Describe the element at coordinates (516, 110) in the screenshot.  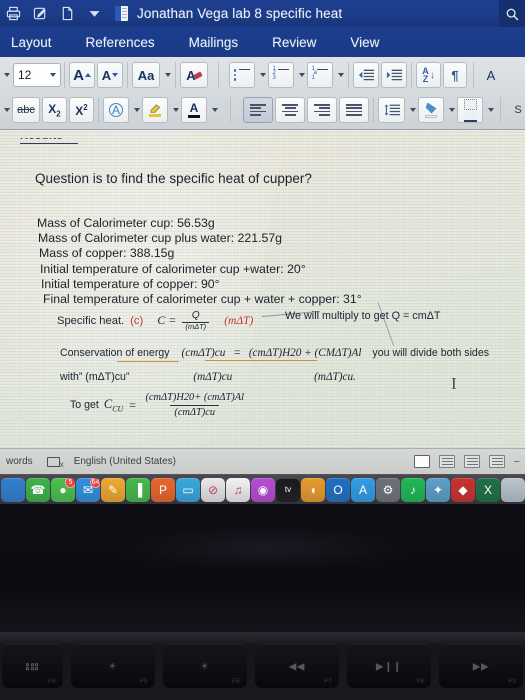
I see `styles-pane-button: S` at that location.